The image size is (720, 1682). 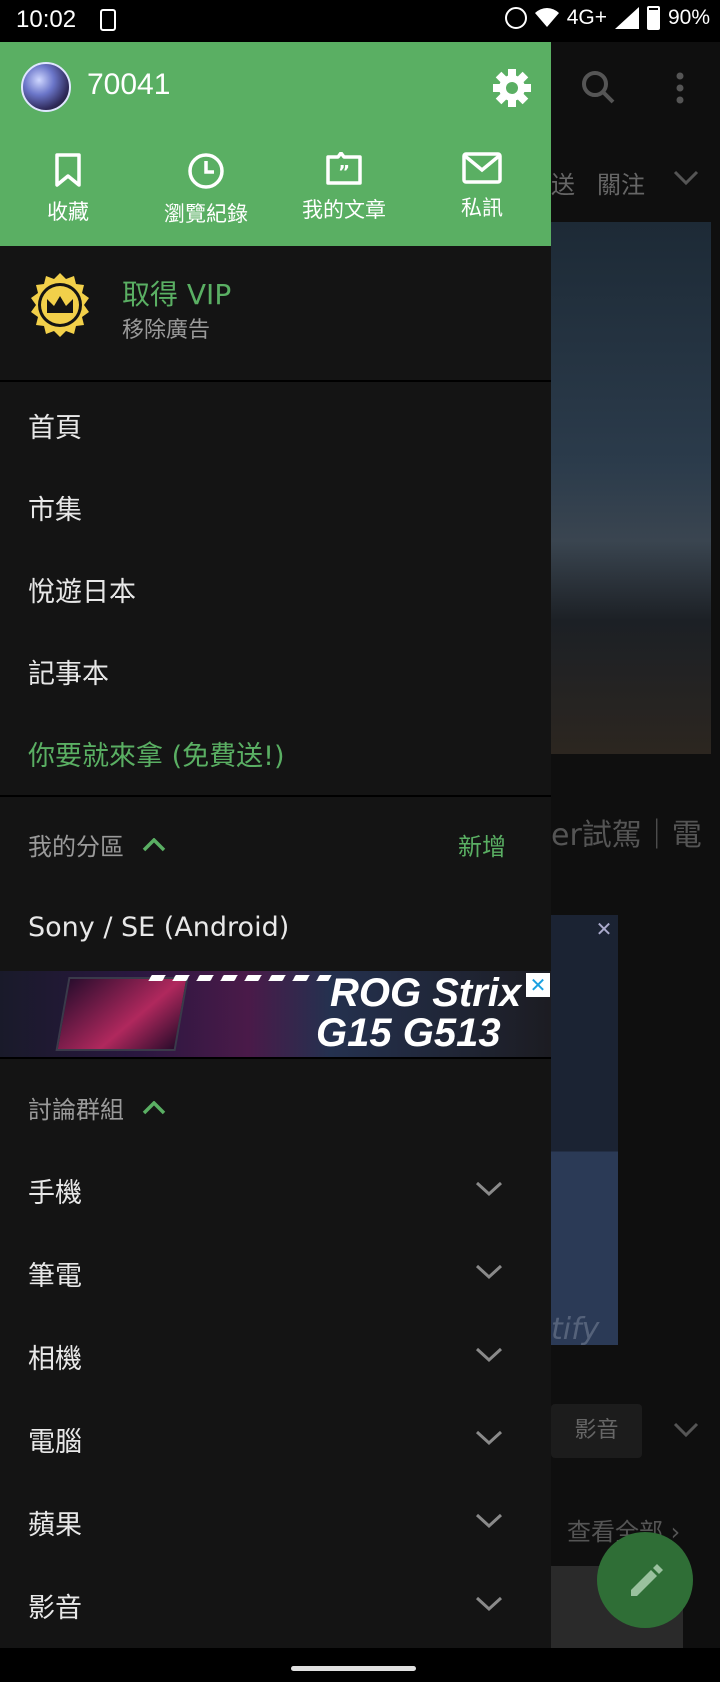 What do you see at coordinates (68, 189) in the screenshot?
I see `quick-action-favorites: 收藏` at bounding box center [68, 189].